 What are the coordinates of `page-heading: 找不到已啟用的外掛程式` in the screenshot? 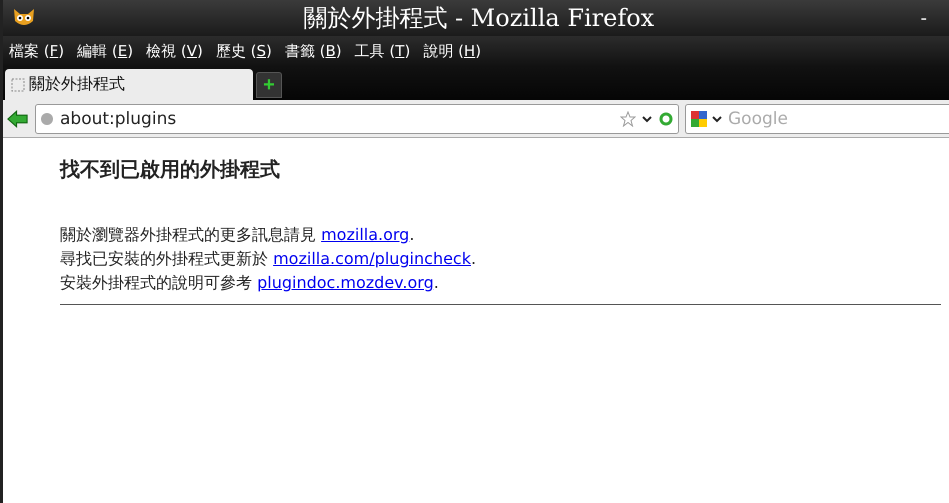 It's located at (170, 169).